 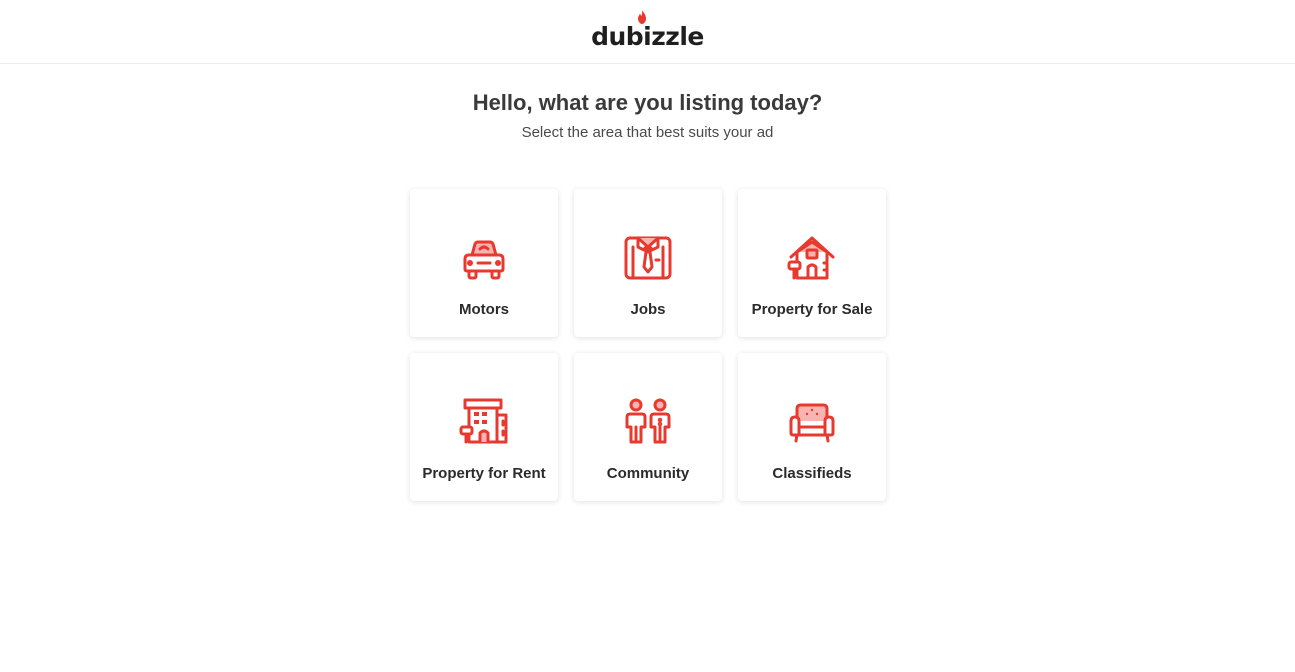 I want to click on dubizzle-logo: dubizzle, so click(x=647, y=30).